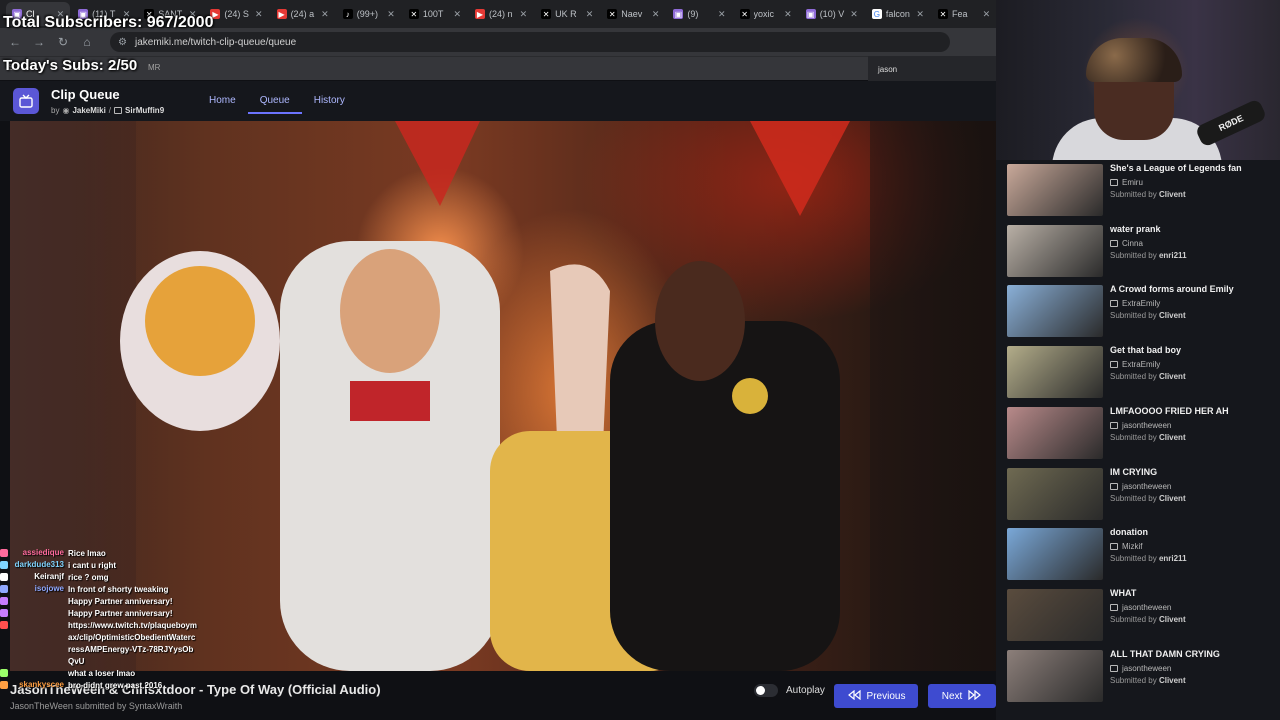 The width and height of the screenshot is (1280, 720). What do you see at coordinates (122, 42) in the screenshot?
I see `site-info-icon: ⚙` at bounding box center [122, 42].